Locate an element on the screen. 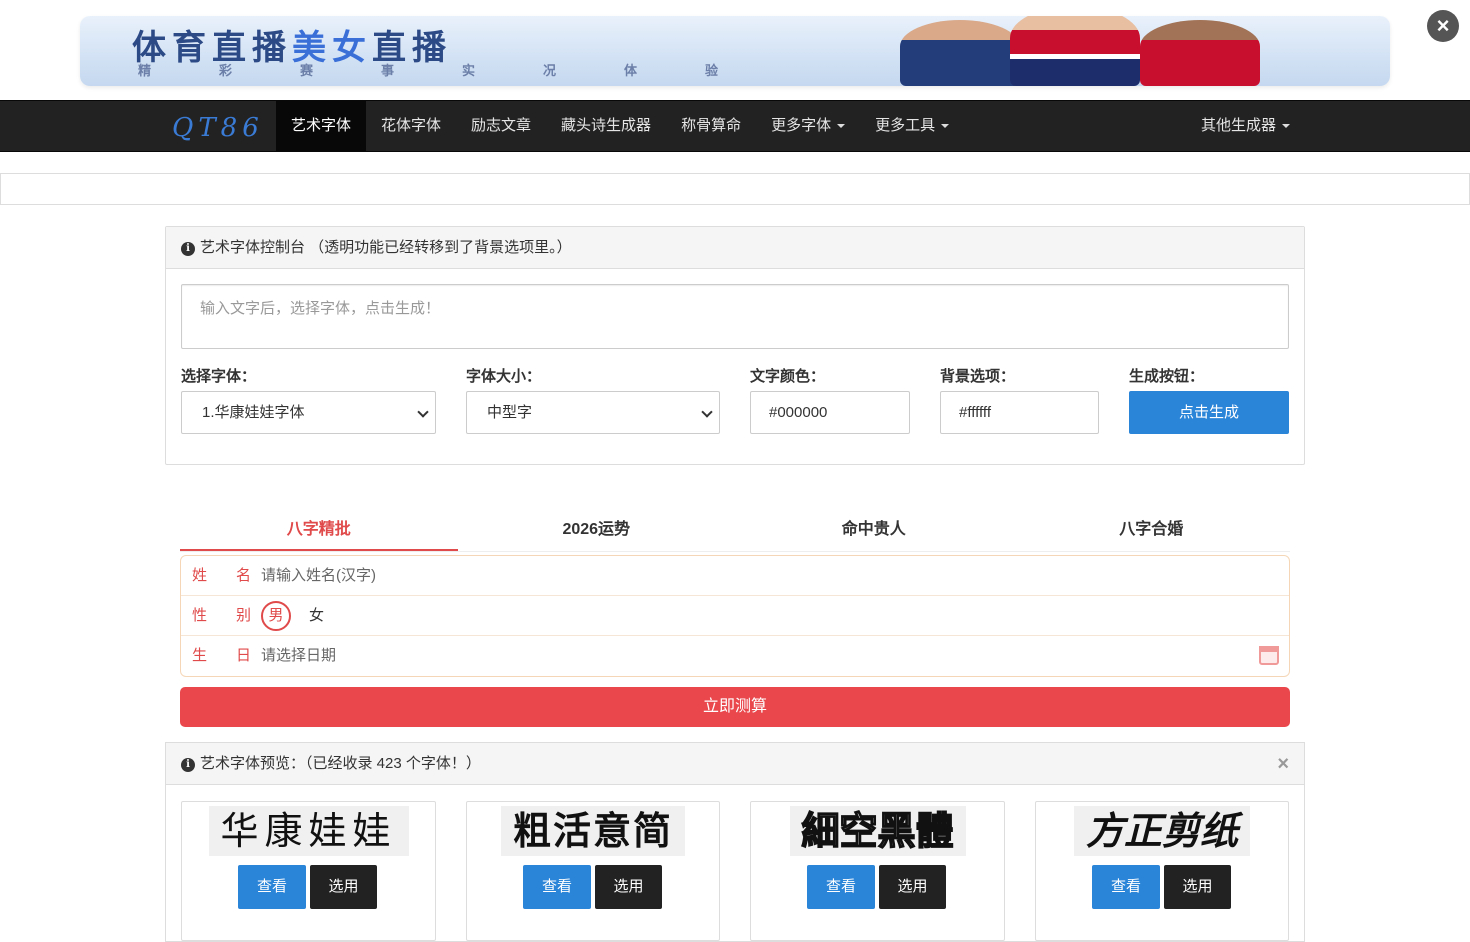 Image resolution: width=1470 pixels, height=942 pixels. gender-male-radio: 男 is located at coordinates (276, 616).